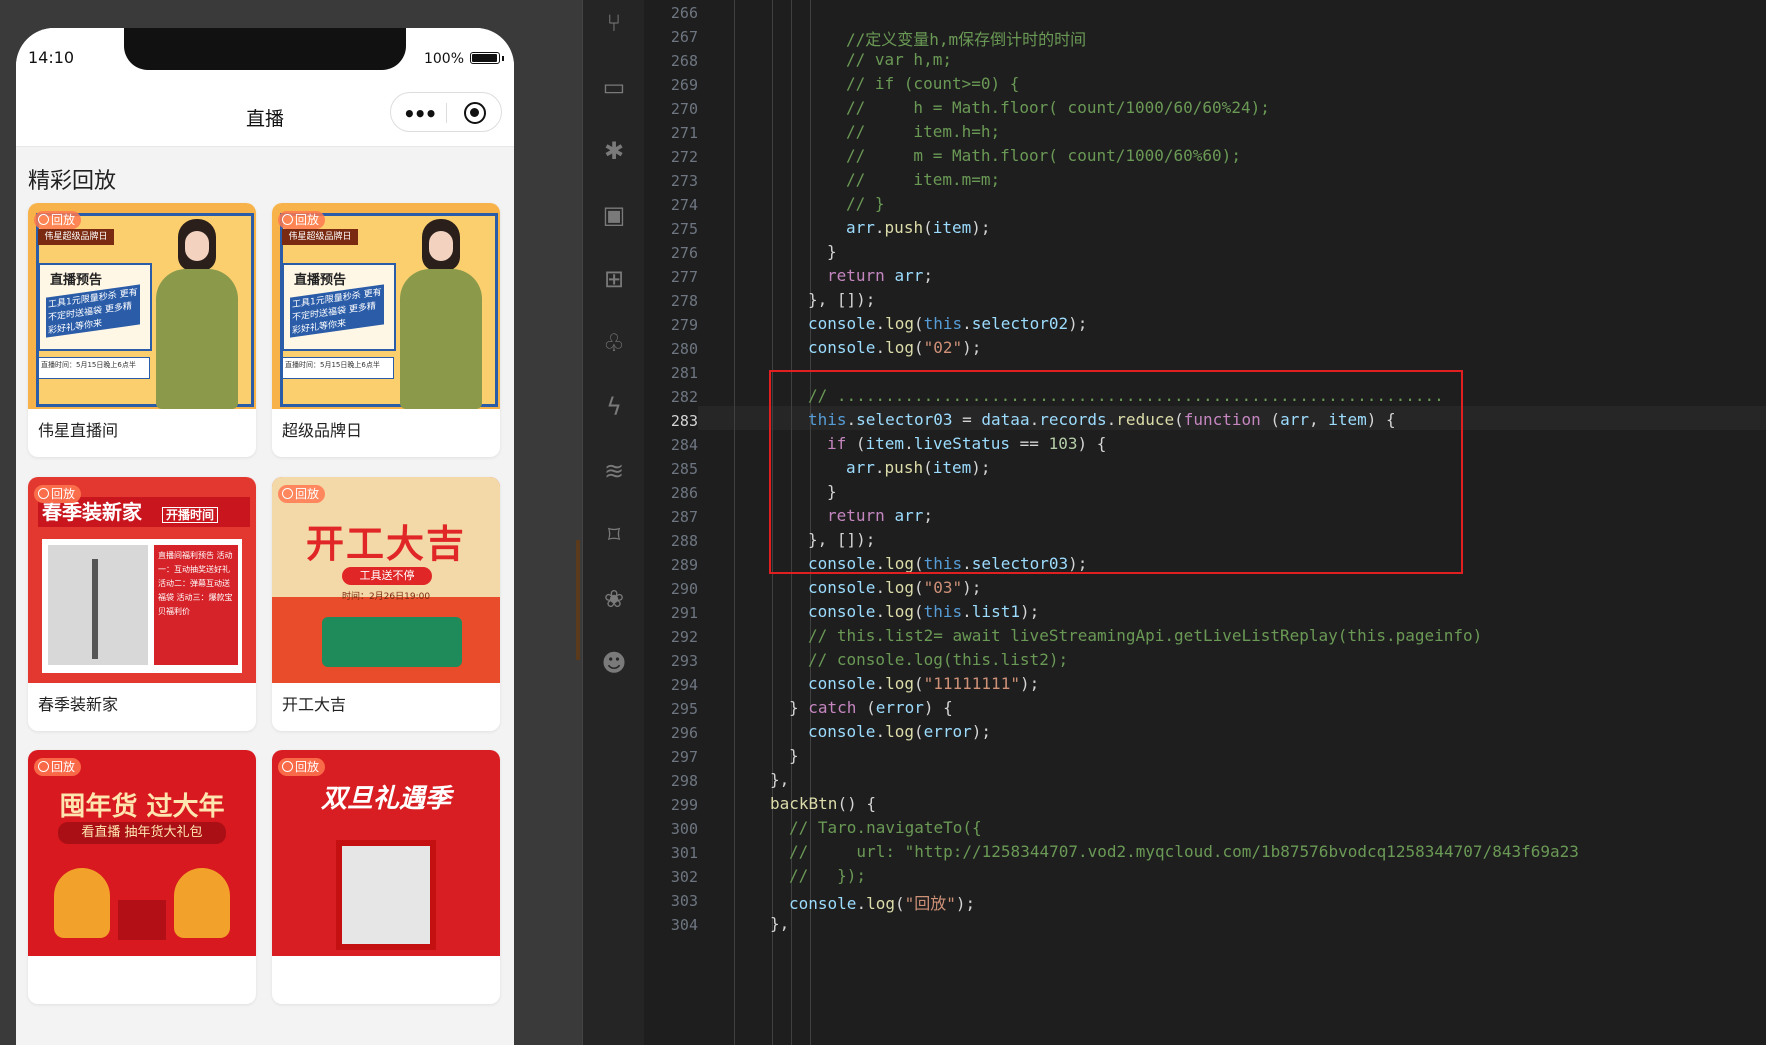 The image size is (1766, 1045). I want to click on code-line: arr.push(item);, so click(918, 227).